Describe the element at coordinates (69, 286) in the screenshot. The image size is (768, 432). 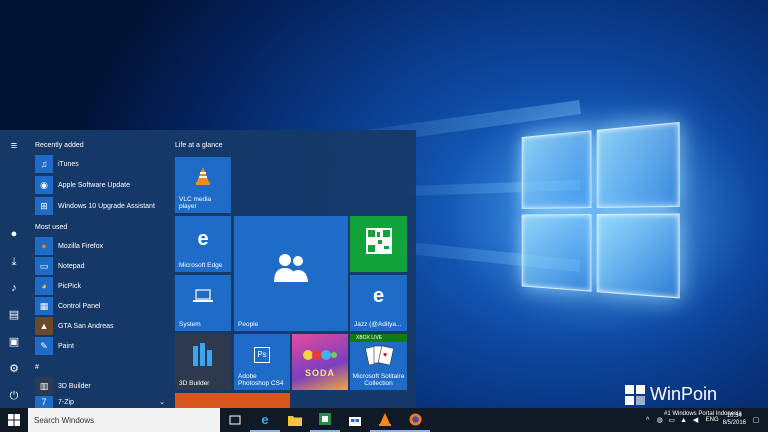
I see `app-label: PicPick` at that location.